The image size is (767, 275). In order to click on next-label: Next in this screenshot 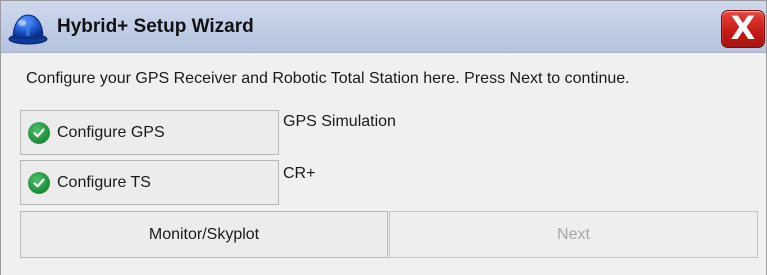, I will do `click(573, 234)`.